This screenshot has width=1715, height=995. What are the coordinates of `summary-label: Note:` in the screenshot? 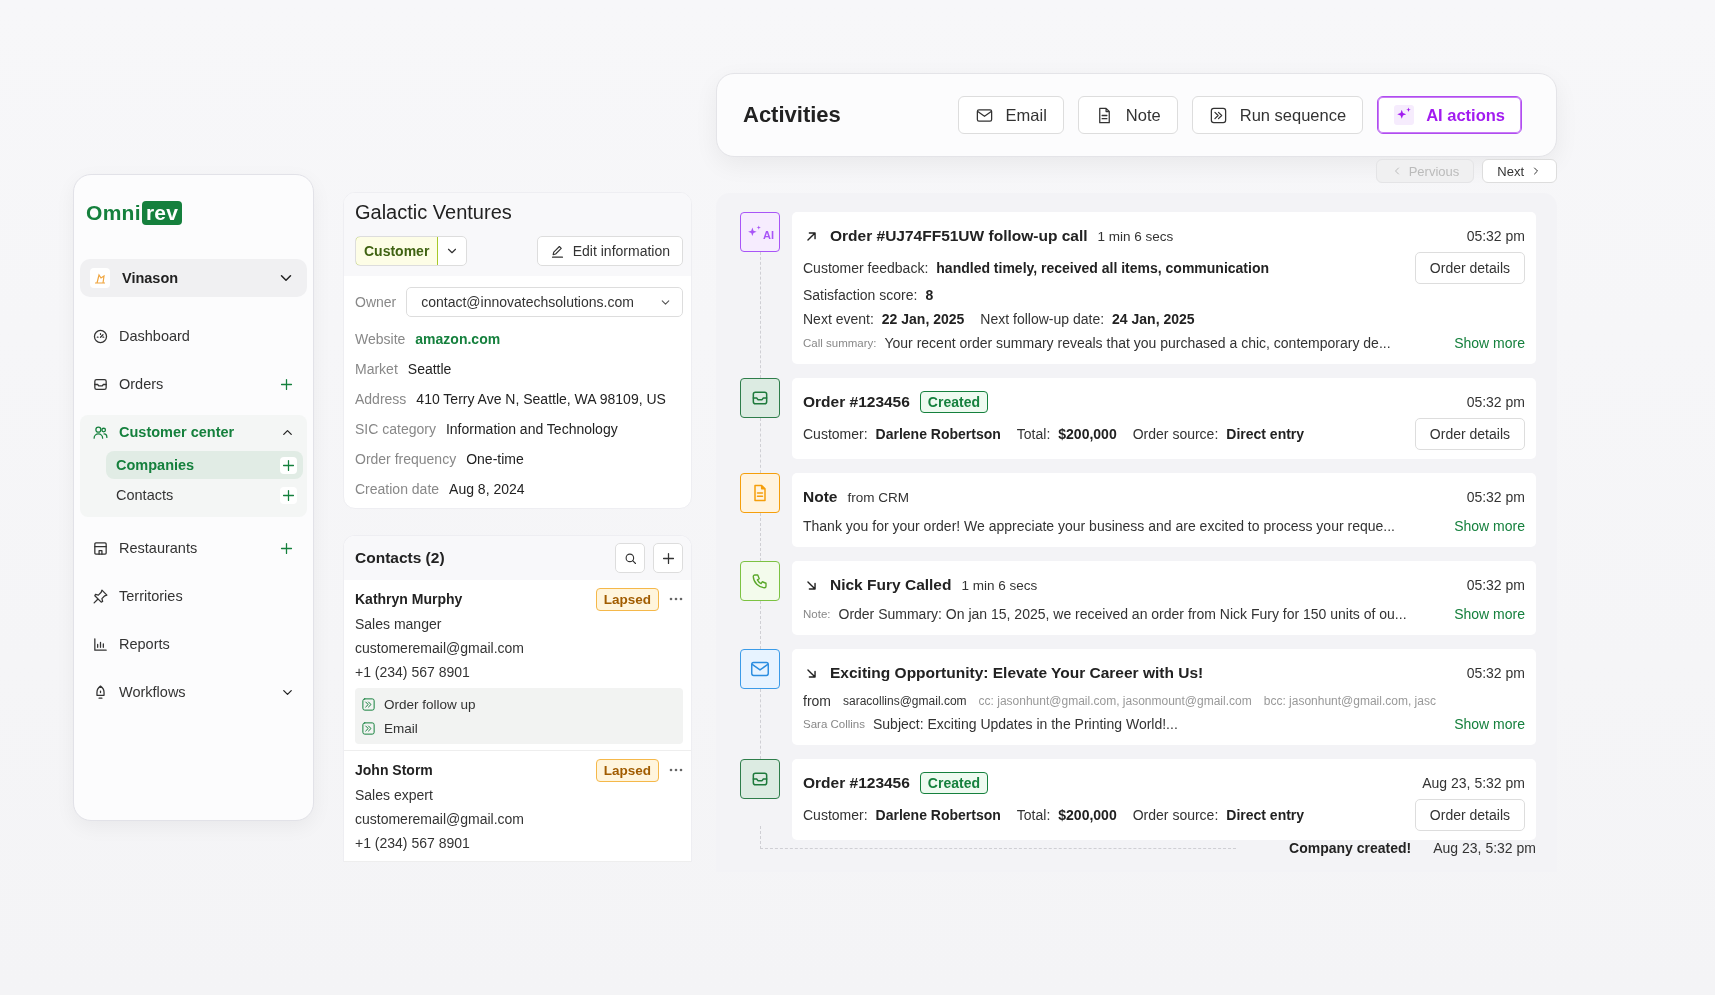 It's located at (817, 614).